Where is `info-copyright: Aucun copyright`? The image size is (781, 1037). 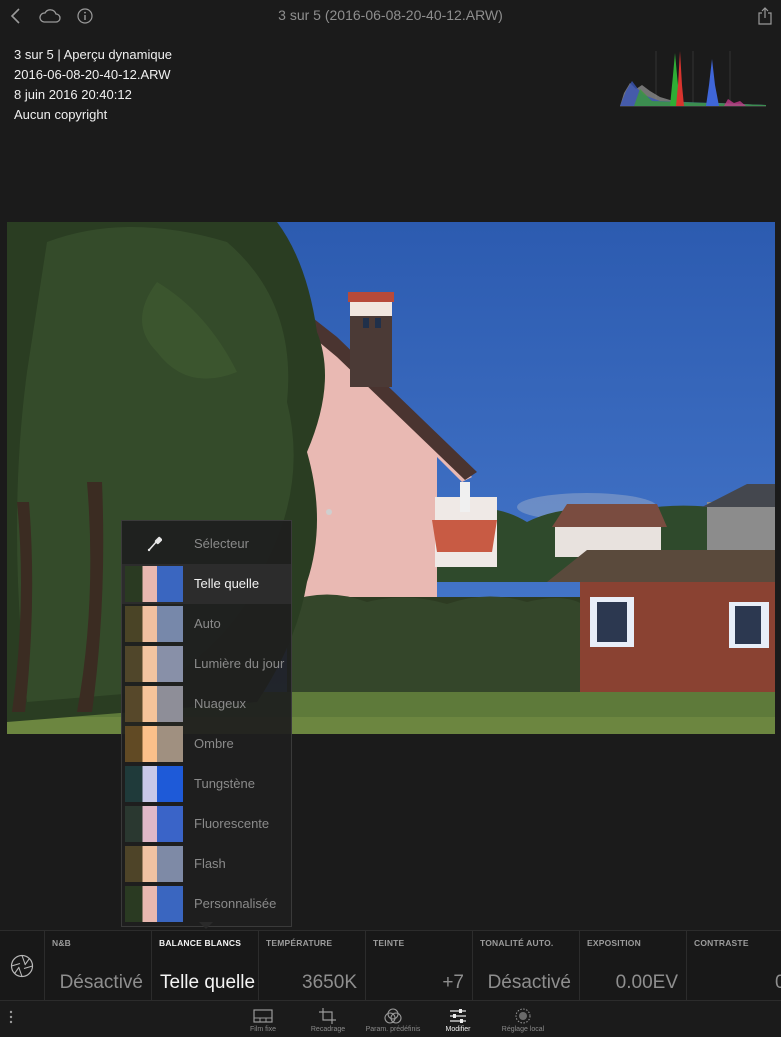
info-copyright: Aucun copyright is located at coordinates (61, 114).